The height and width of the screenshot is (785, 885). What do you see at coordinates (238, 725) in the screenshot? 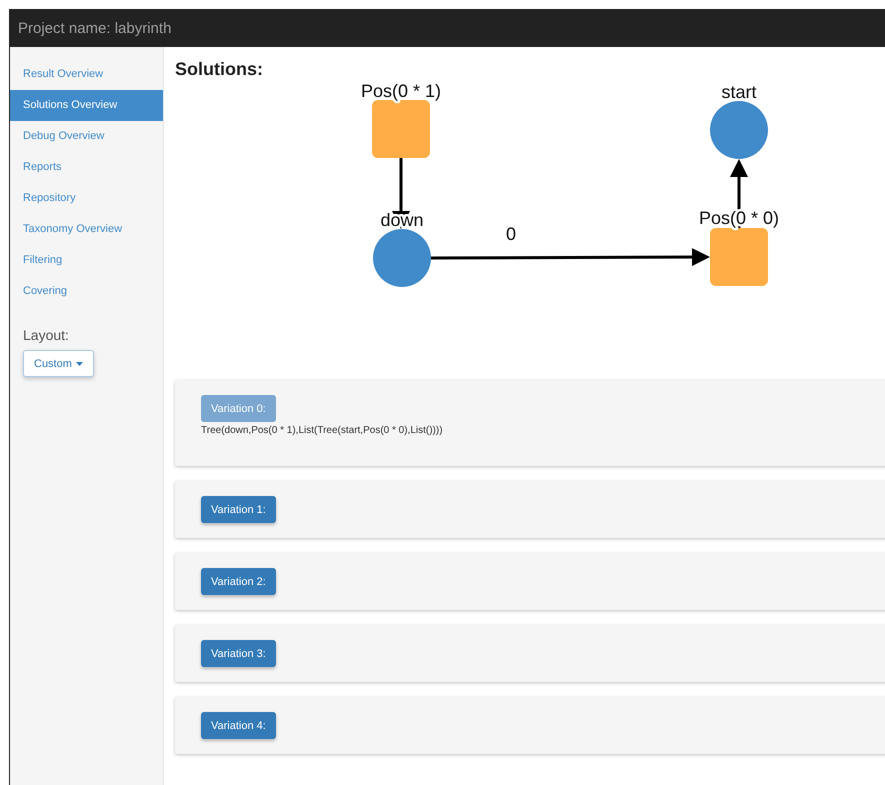
I see `variation-button: Variation 4:` at bounding box center [238, 725].